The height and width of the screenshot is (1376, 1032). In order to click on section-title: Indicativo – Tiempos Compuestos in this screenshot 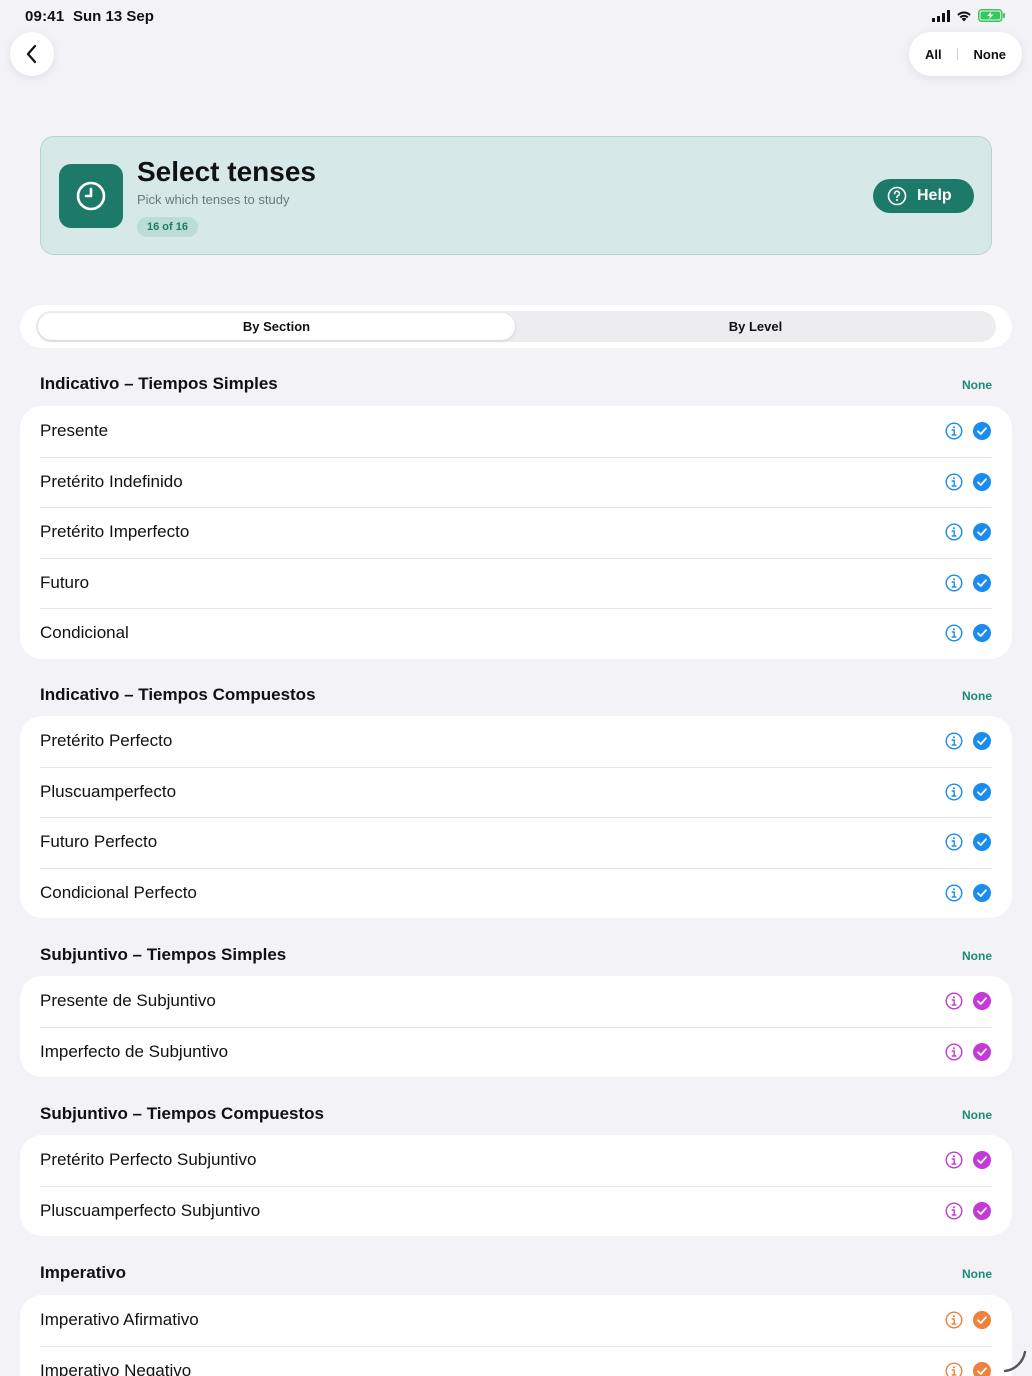, I will do `click(178, 694)`.